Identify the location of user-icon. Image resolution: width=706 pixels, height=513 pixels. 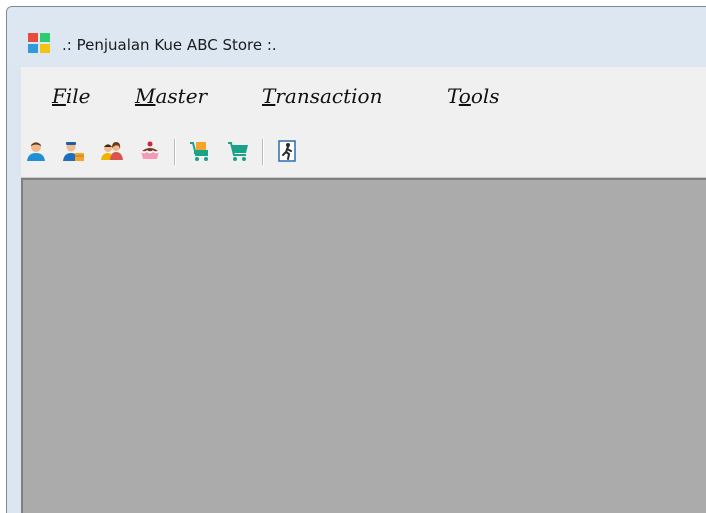
(36, 151).